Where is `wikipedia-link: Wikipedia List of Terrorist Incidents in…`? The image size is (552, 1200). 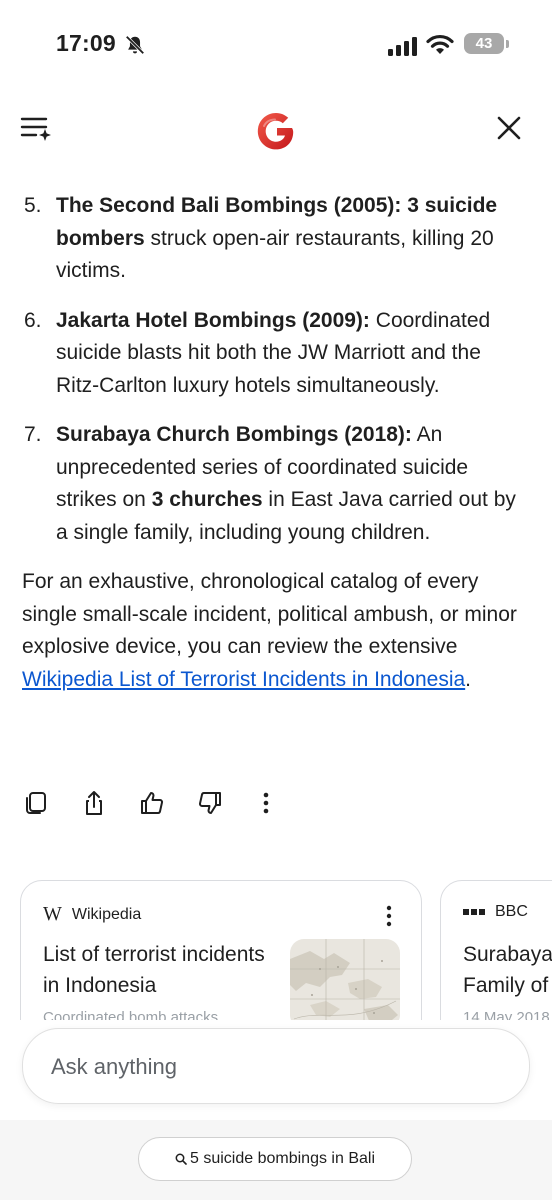 wikipedia-link: Wikipedia List of Terrorist Incidents in… is located at coordinates (243, 679).